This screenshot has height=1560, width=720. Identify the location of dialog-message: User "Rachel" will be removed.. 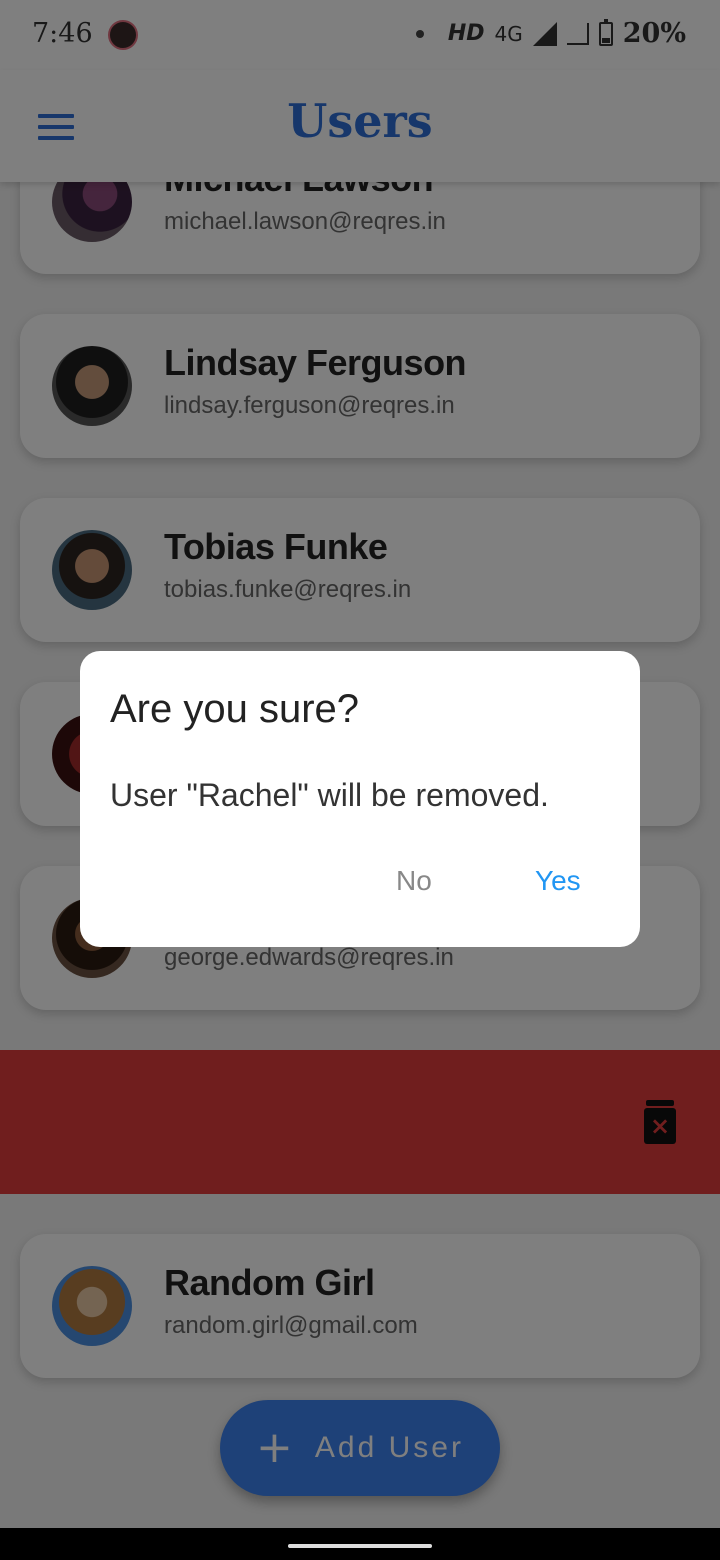
(329, 795).